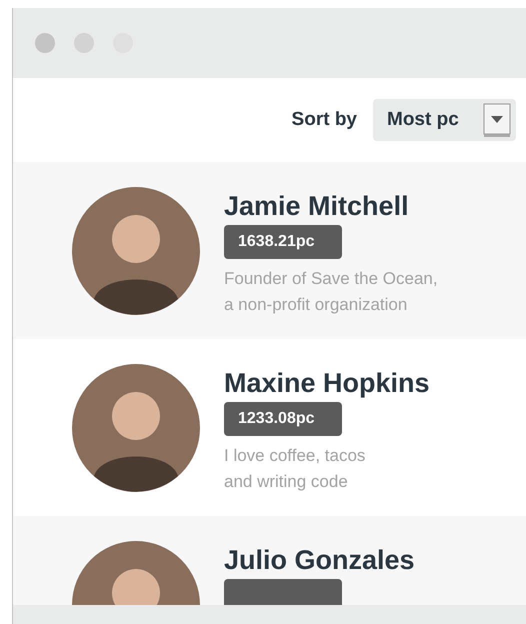 Image resolution: width=526 pixels, height=624 pixels. What do you see at coordinates (324, 120) in the screenshot?
I see `sort-label: Sort by` at bounding box center [324, 120].